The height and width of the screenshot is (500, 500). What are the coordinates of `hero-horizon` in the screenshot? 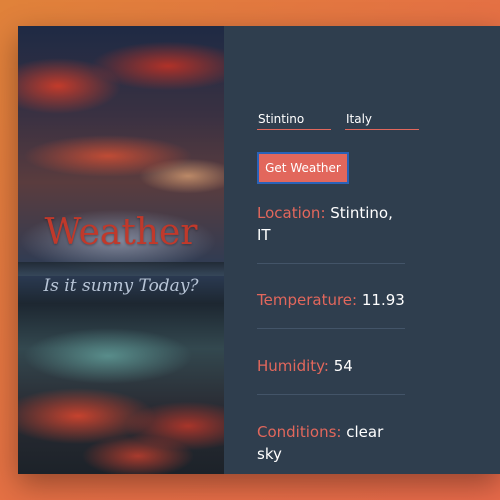 It's located at (121, 269).